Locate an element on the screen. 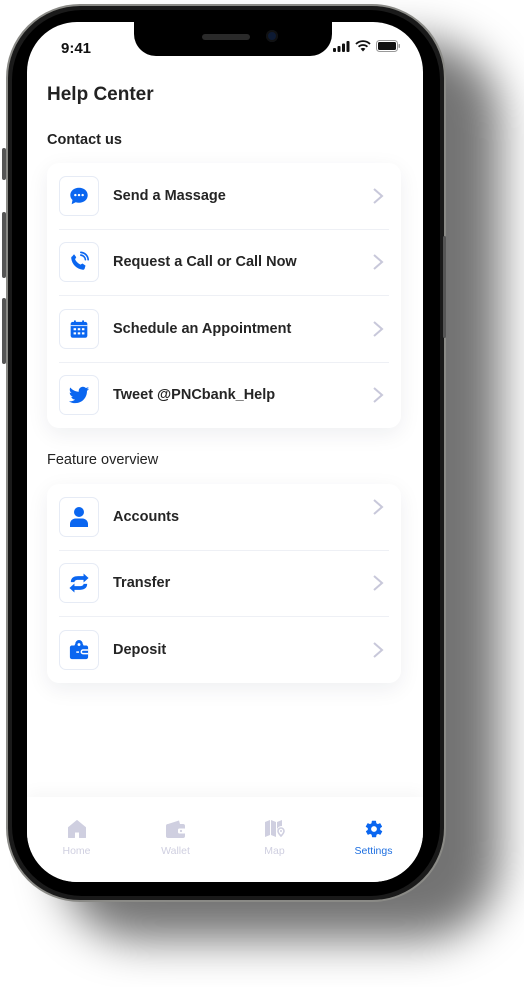 The height and width of the screenshot is (987, 524). user-icon is located at coordinates (79, 516).